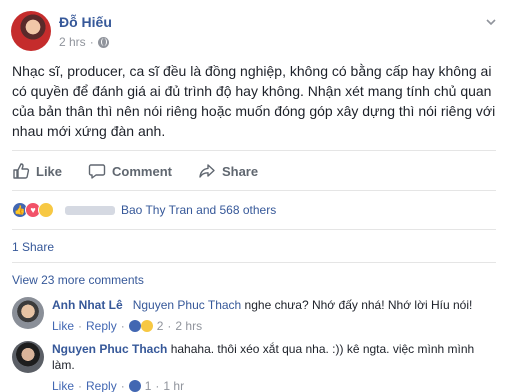 The width and height of the screenshot is (508, 392). Describe the element at coordinates (491, 22) in the screenshot. I see `chevron-down-icon` at that location.